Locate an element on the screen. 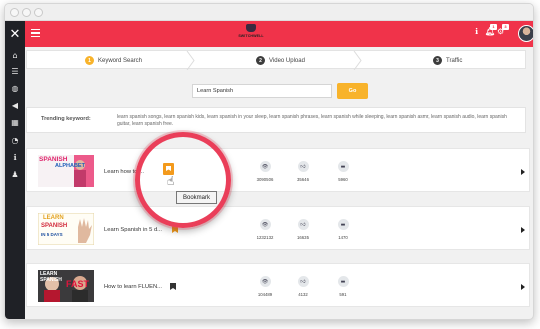 The image size is (540, 329). maximize-dot is located at coordinates (38, 12).